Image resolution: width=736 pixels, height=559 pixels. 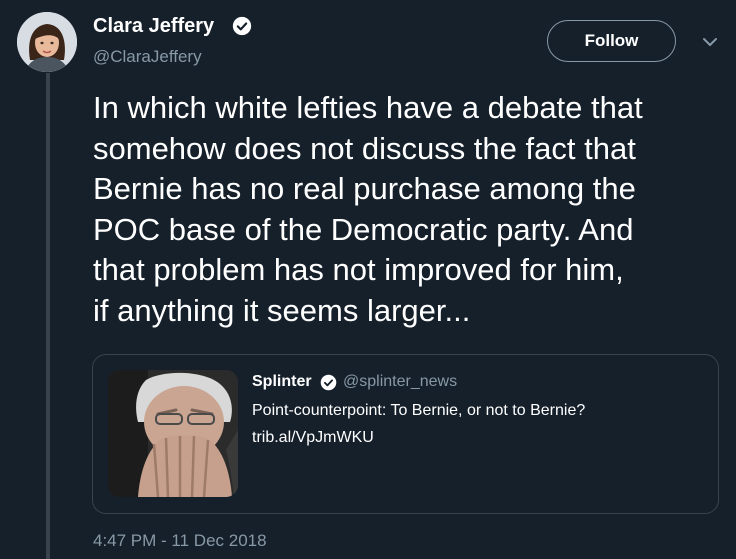 I want to click on quoted-author-name: Splinter, so click(x=282, y=381).